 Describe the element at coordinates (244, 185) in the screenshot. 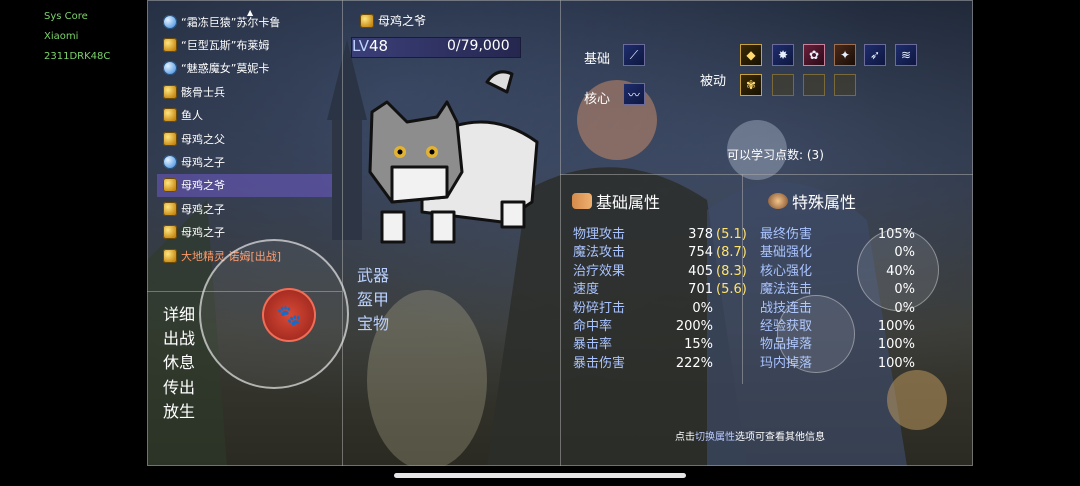

I see `roster-item: 母鸡之爷` at that location.